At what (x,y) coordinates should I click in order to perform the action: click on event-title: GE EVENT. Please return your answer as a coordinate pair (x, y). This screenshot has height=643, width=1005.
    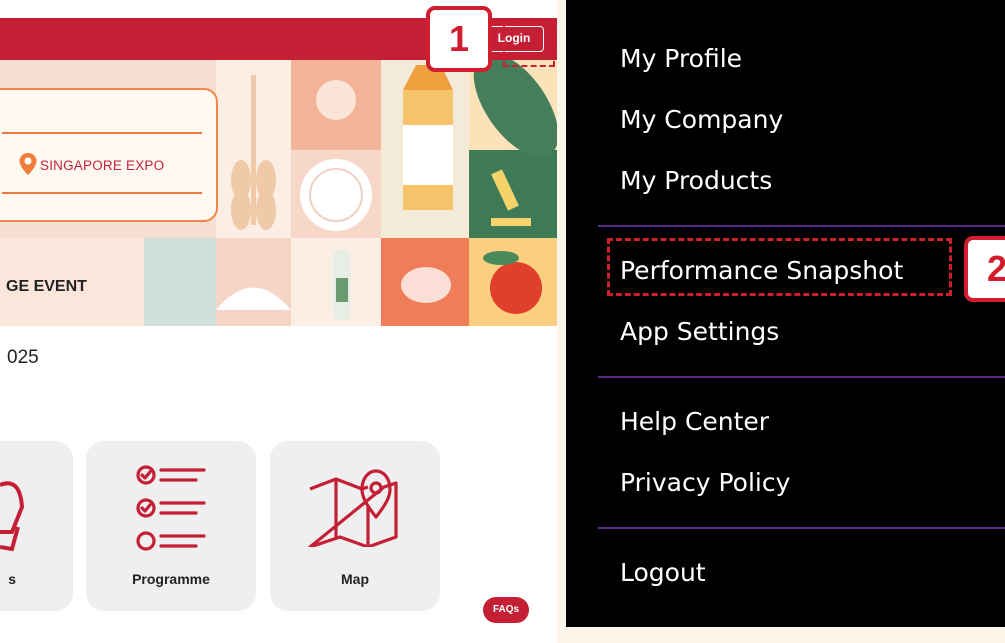
    Looking at the image, I should click on (46, 286).